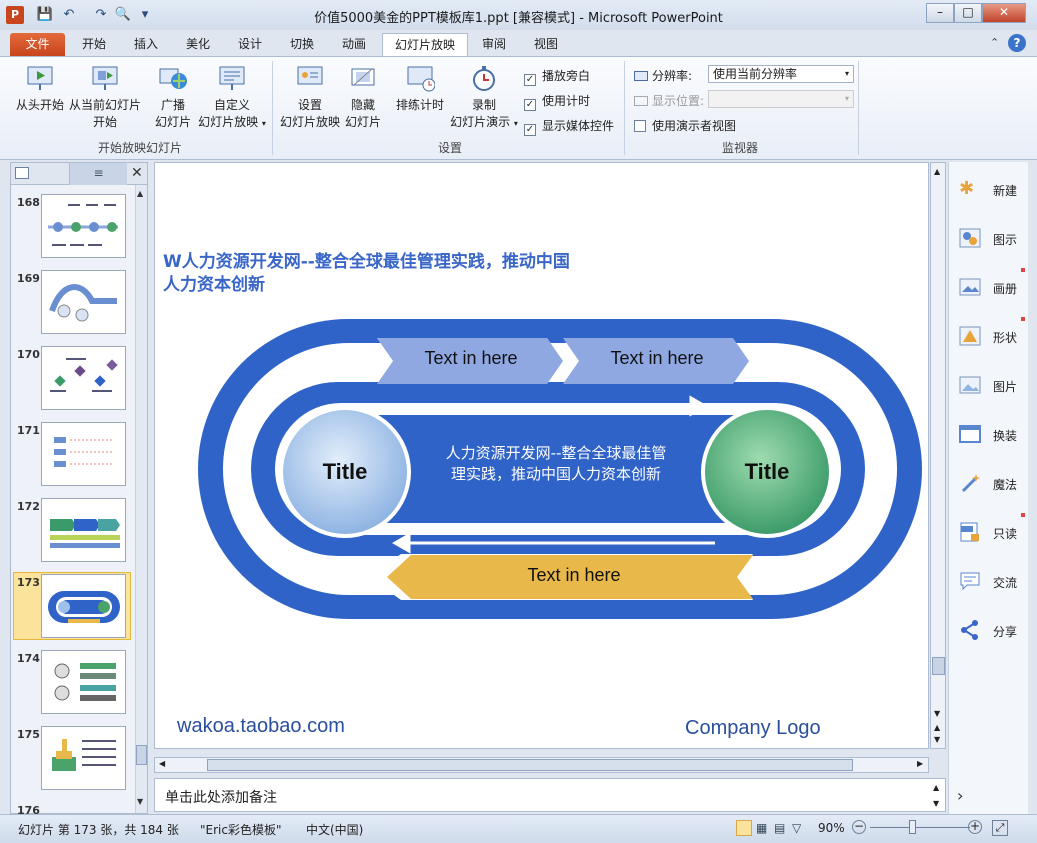 The width and height of the screenshot is (1037, 843). I want to click on new-star-icon: ✱, so click(967, 188).